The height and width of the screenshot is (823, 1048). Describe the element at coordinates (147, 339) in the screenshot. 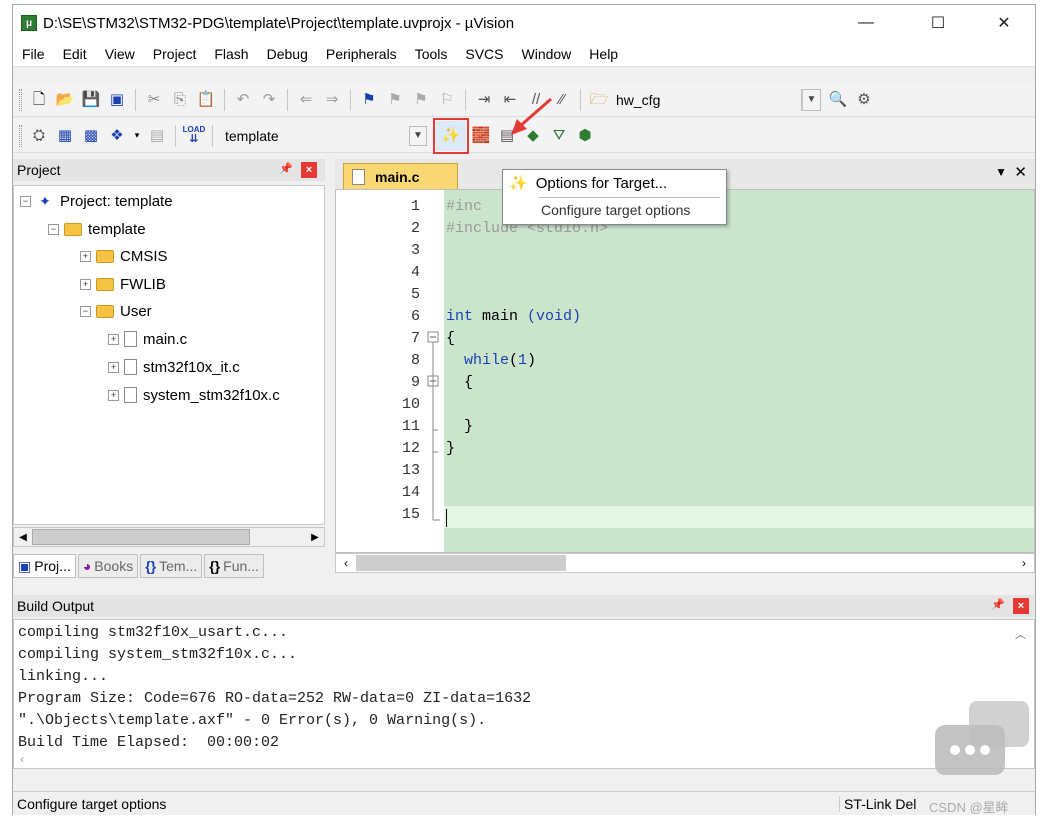

I see `tree-node-file-main: + main.c` at that location.